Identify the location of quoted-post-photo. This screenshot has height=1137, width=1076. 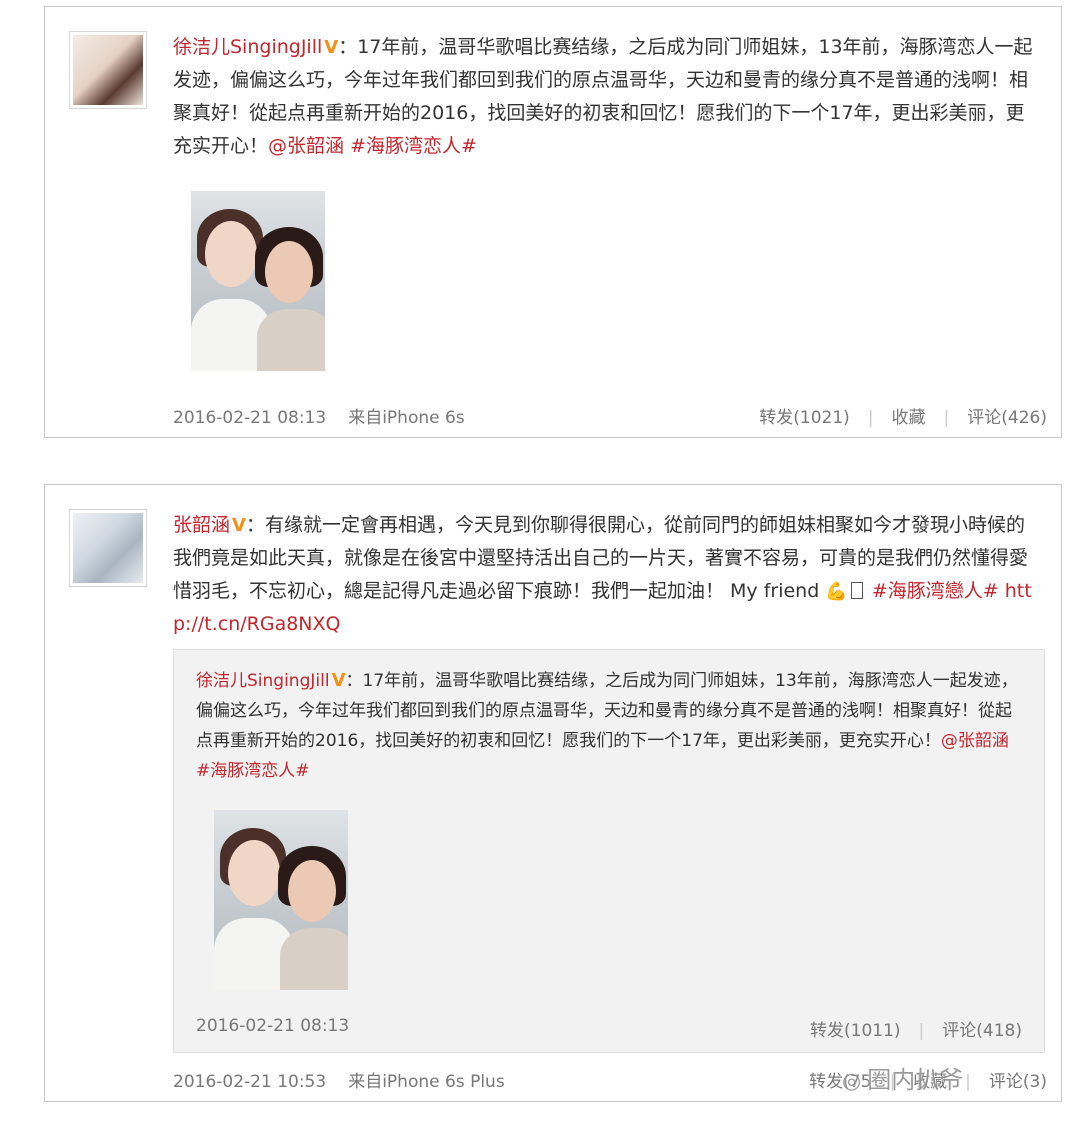
(281, 900).